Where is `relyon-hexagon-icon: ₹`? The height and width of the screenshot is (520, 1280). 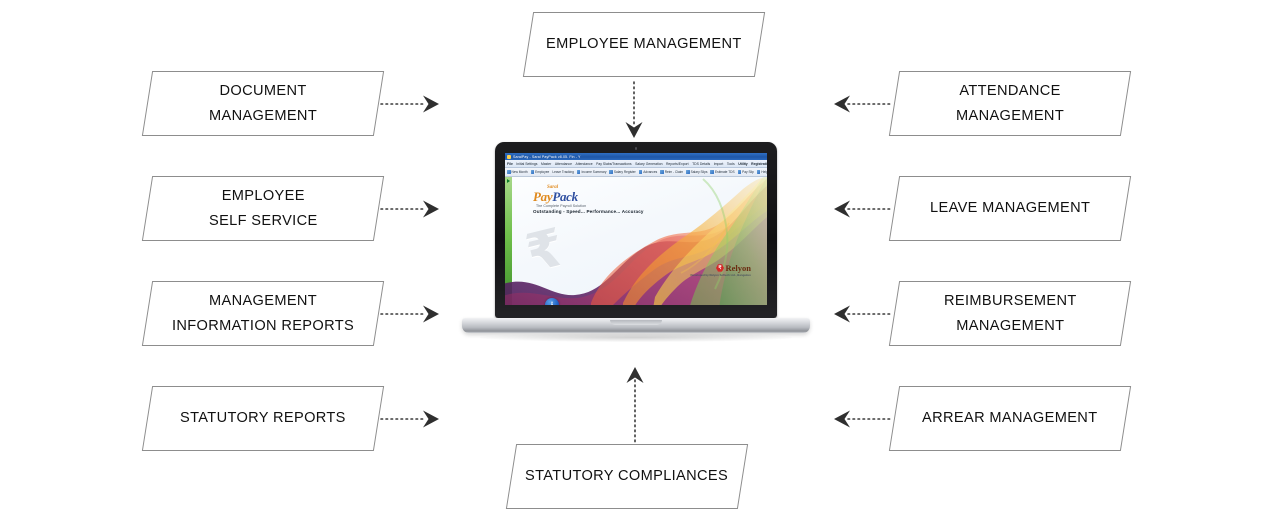 relyon-hexagon-icon: ₹ is located at coordinates (720, 268).